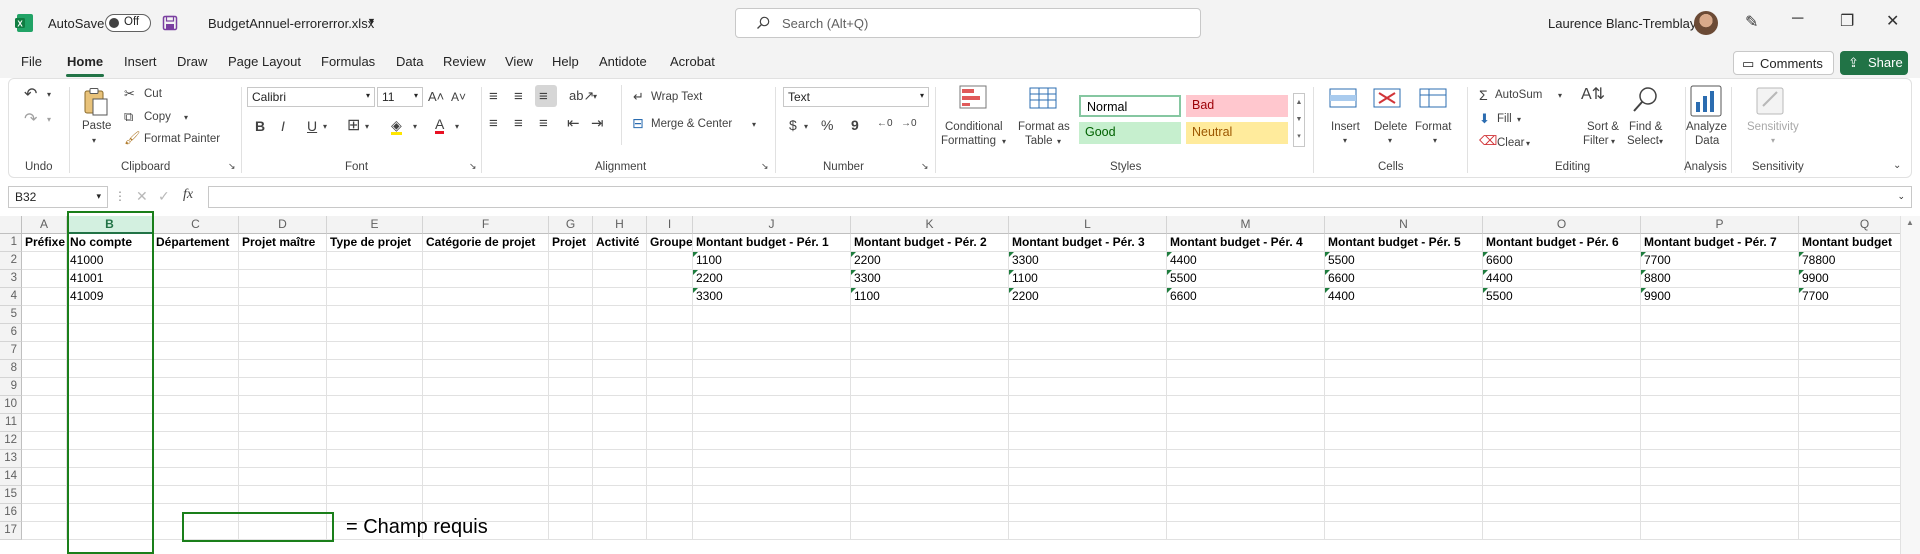  I want to click on cell-f12, so click(486, 441).